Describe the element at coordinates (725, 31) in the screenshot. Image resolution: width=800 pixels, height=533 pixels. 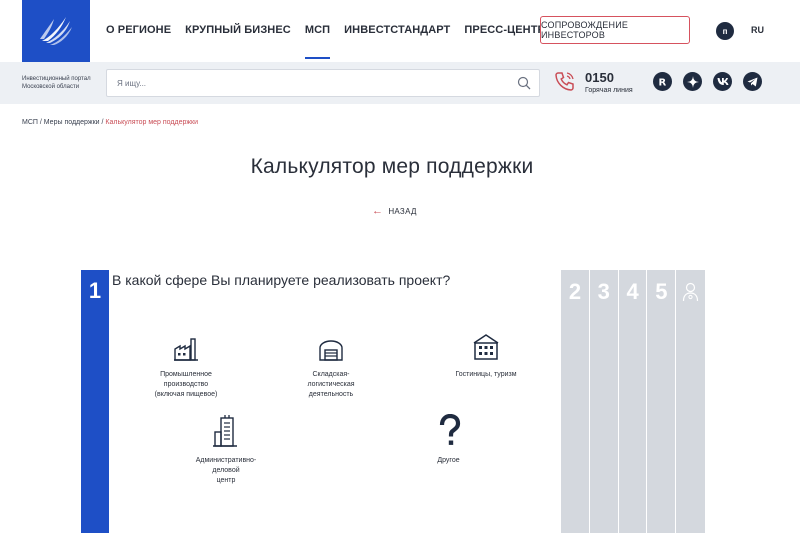
I see `accessibility-button: п` at that location.